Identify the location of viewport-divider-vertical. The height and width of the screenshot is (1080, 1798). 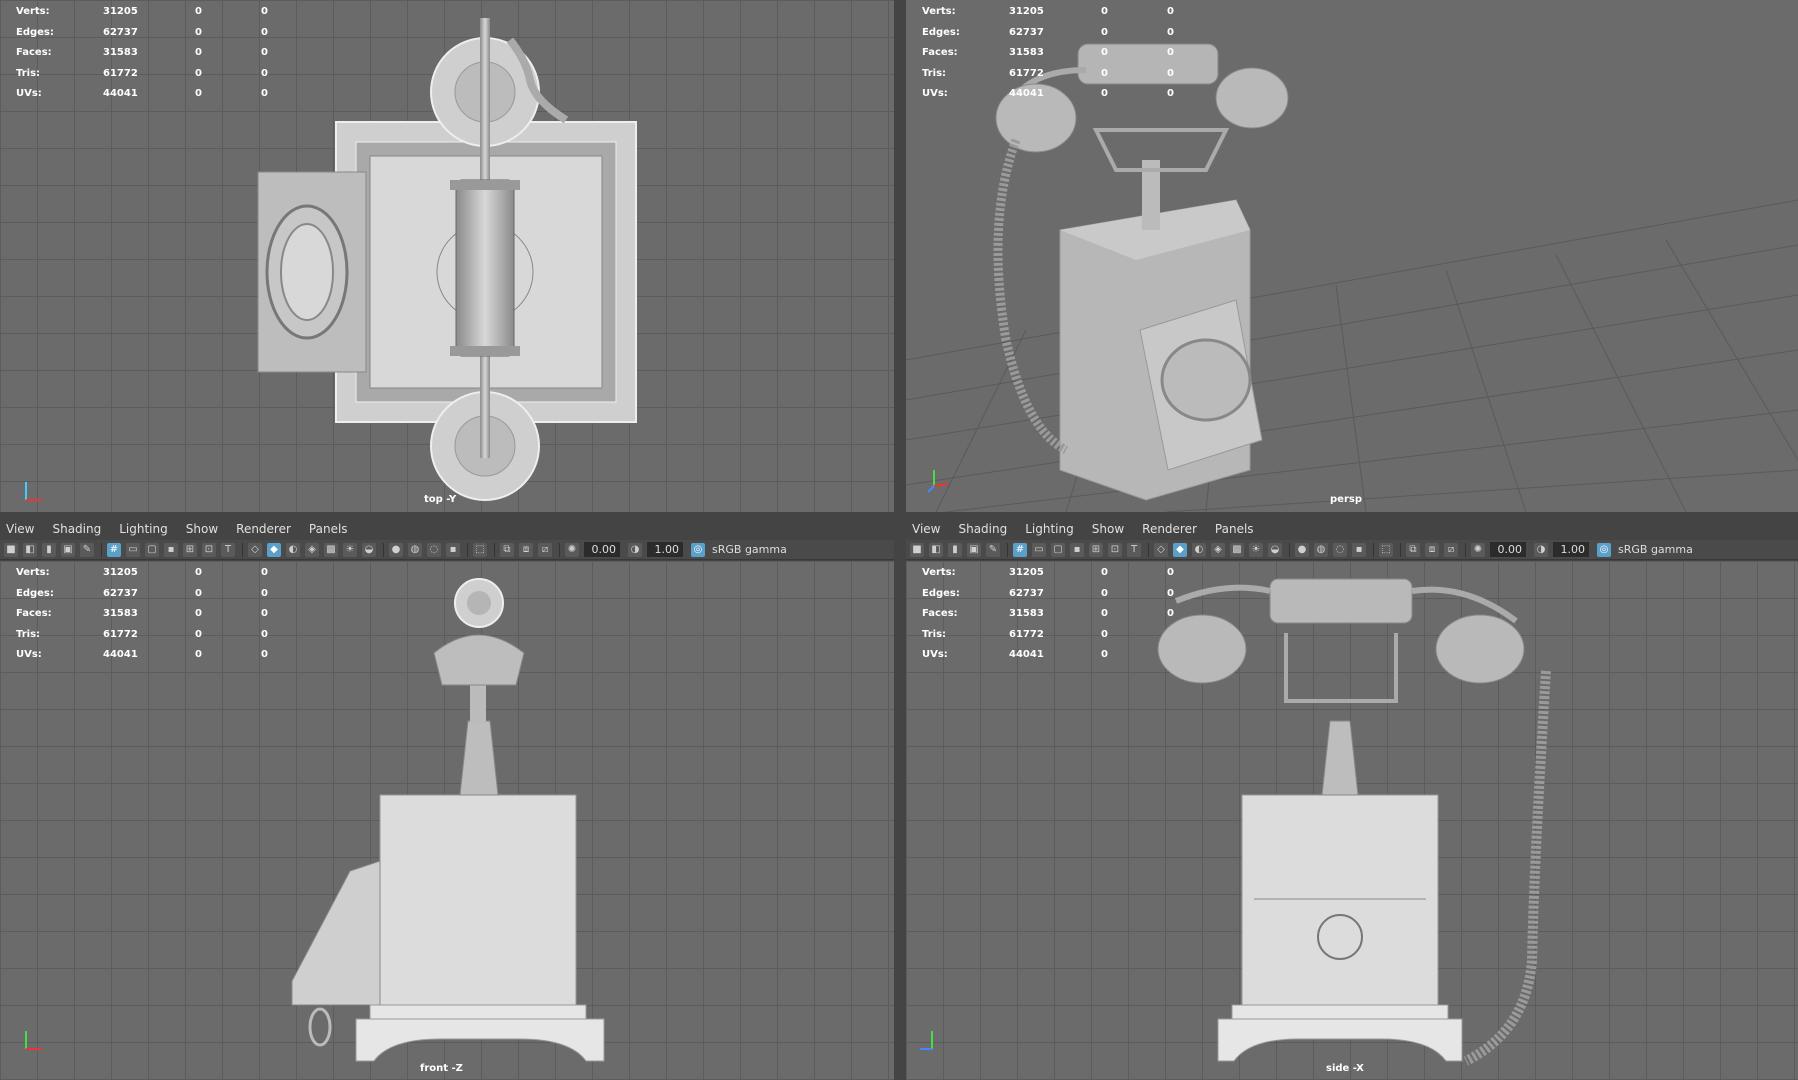
(900, 540).